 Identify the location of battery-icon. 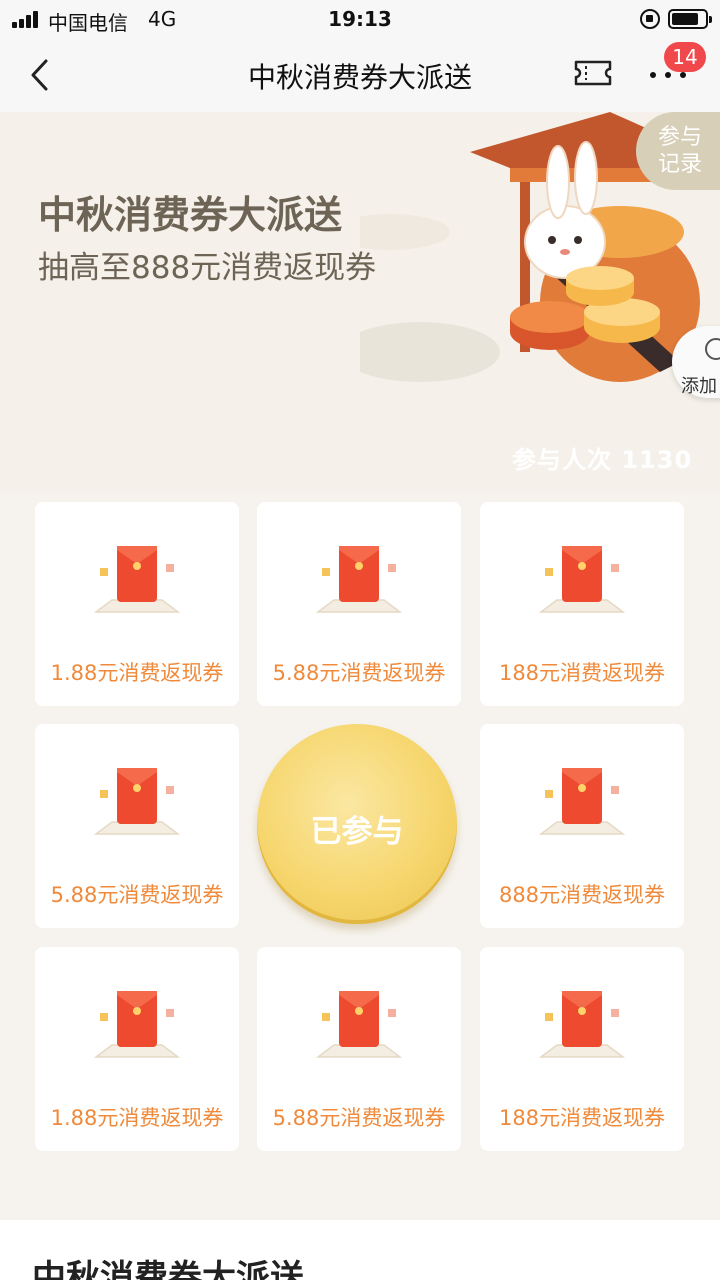
(690, 19).